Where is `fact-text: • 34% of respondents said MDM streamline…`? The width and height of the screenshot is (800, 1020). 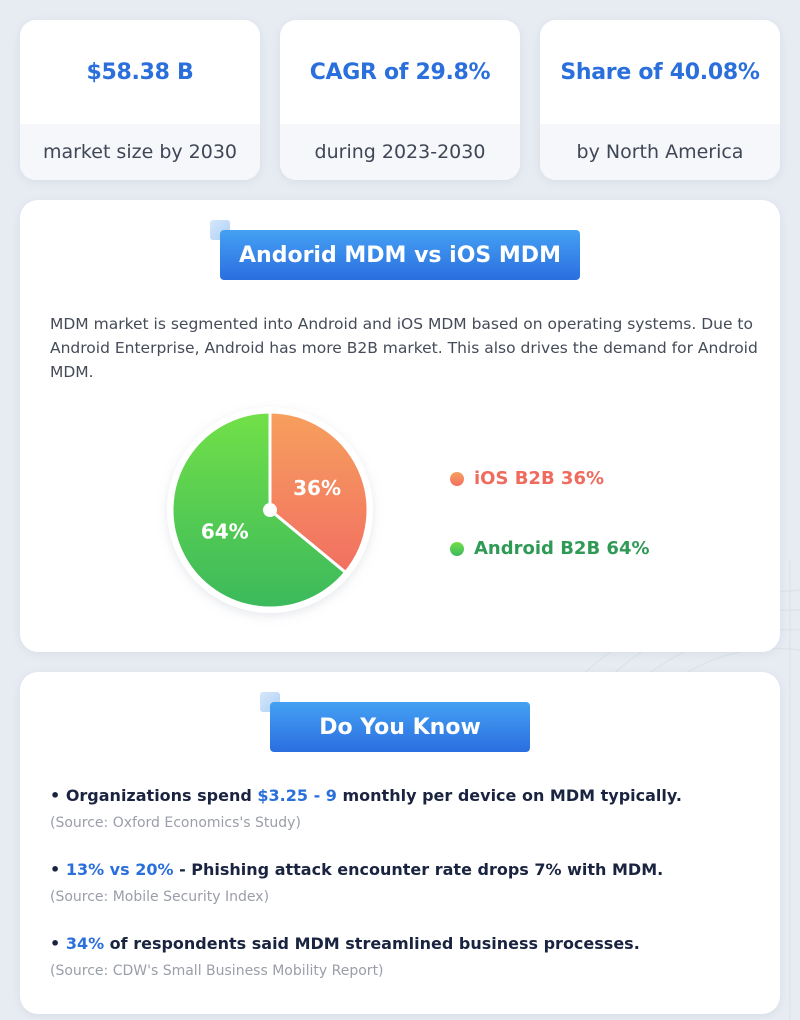 fact-text: • 34% of respondents said MDM streamline… is located at coordinates (345, 943).